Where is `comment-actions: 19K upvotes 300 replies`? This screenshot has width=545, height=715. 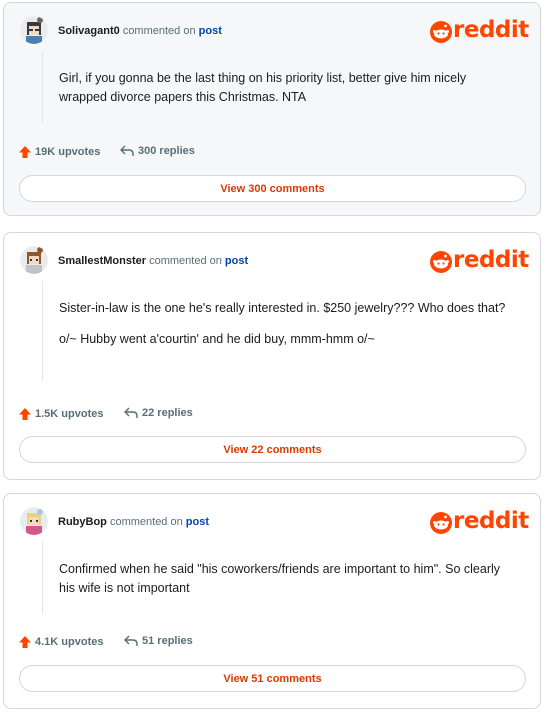
comment-actions: 19K upvotes 300 replies is located at coordinates (138, 153).